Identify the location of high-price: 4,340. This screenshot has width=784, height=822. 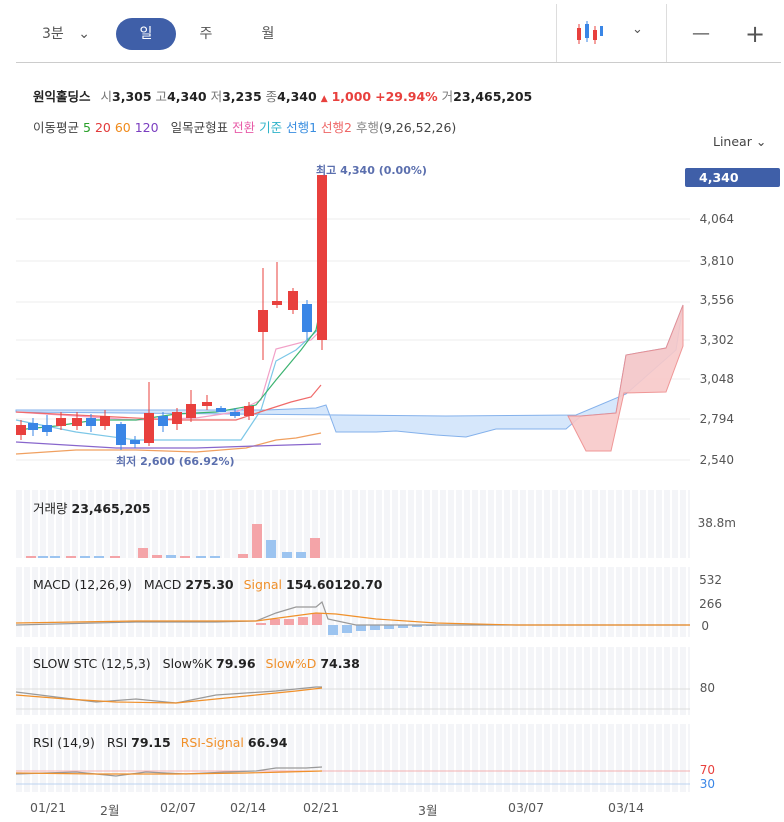
(187, 96).